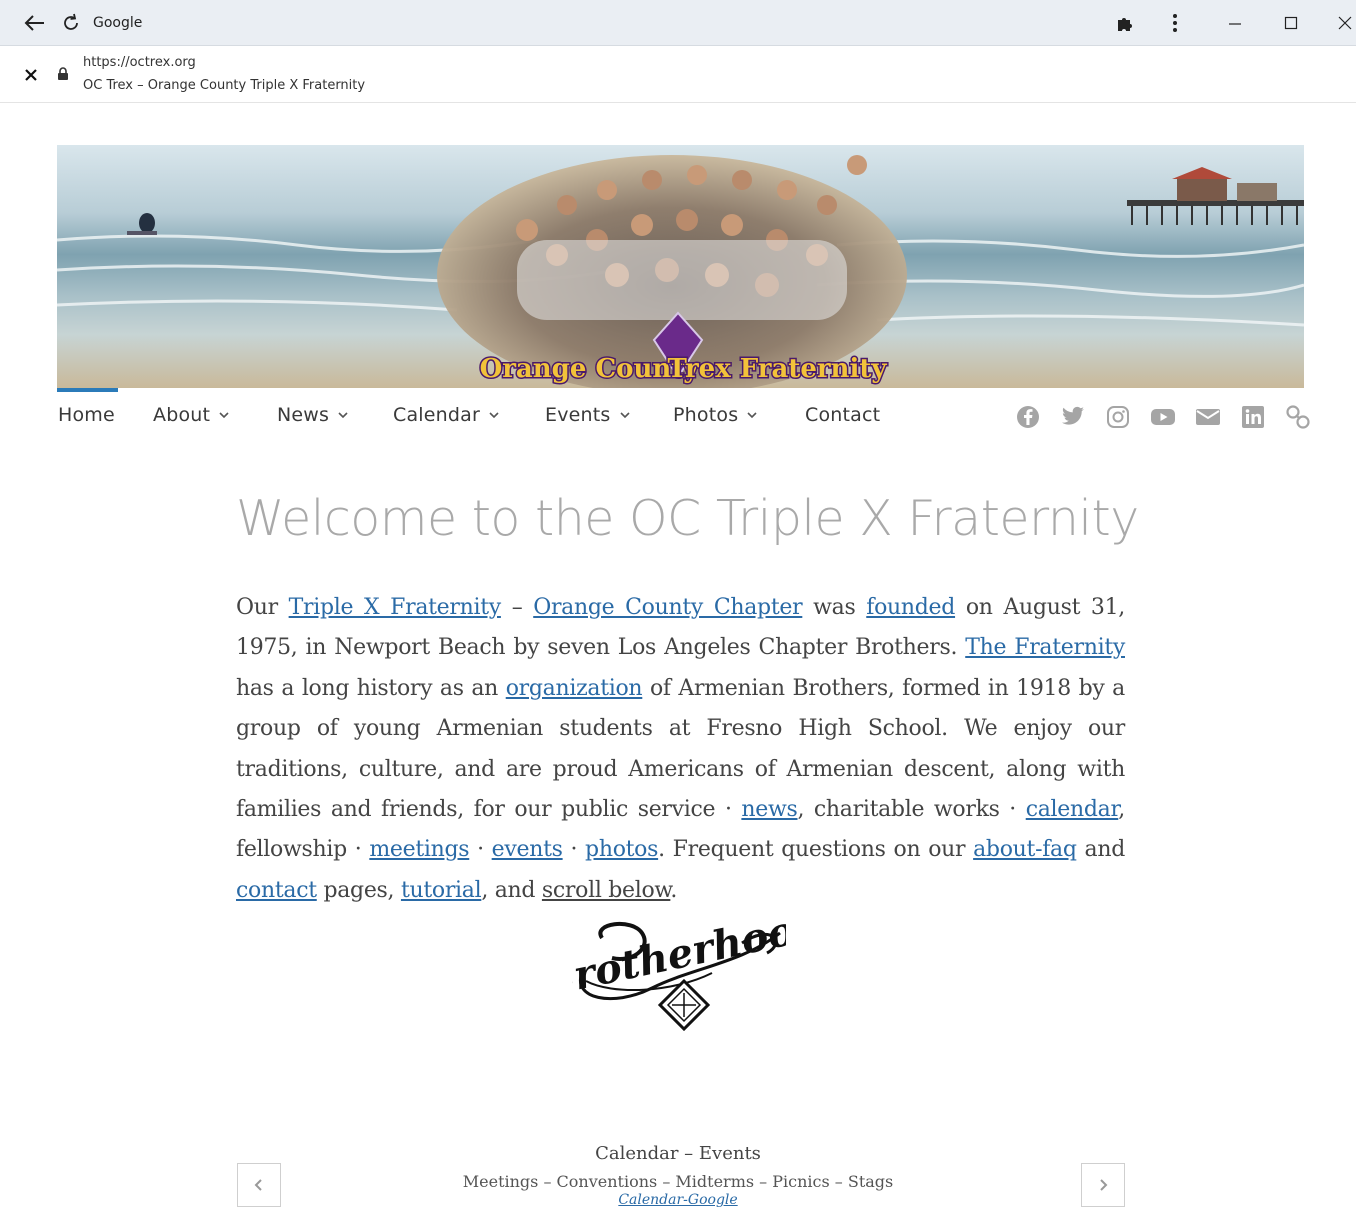 The image size is (1356, 1218). Describe the element at coordinates (139, 62) in the screenshot. I see `url-text: https://octrex.org` at that location.